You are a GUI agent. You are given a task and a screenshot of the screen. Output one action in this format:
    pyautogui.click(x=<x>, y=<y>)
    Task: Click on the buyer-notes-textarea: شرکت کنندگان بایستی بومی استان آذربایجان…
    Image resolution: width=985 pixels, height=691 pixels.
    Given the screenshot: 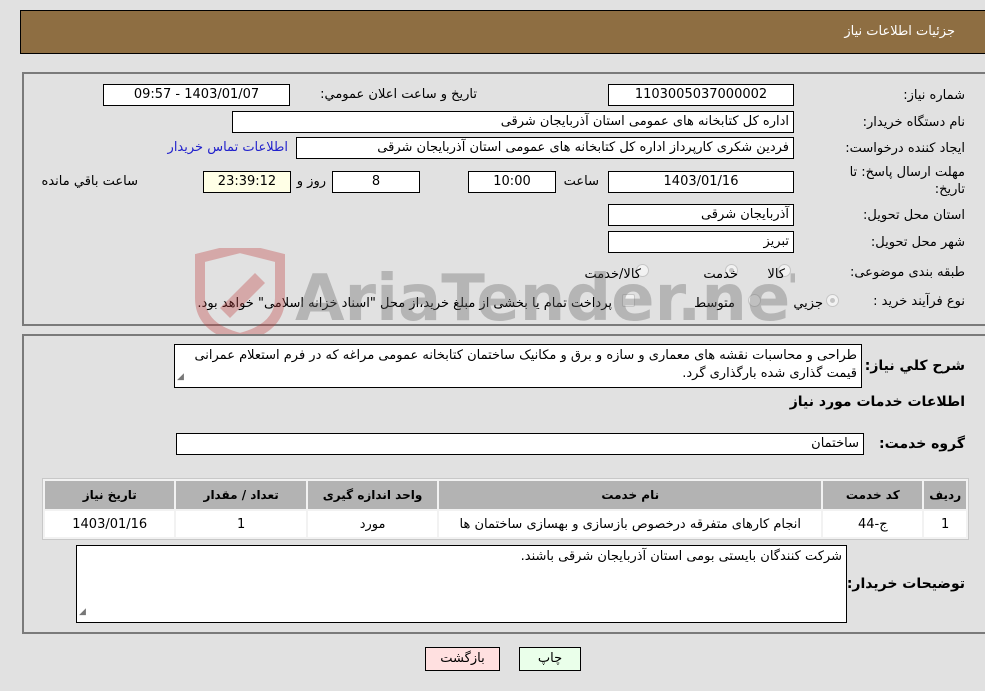 What is the action you would take?
    pyautogui.click(x=461, y=584)
    